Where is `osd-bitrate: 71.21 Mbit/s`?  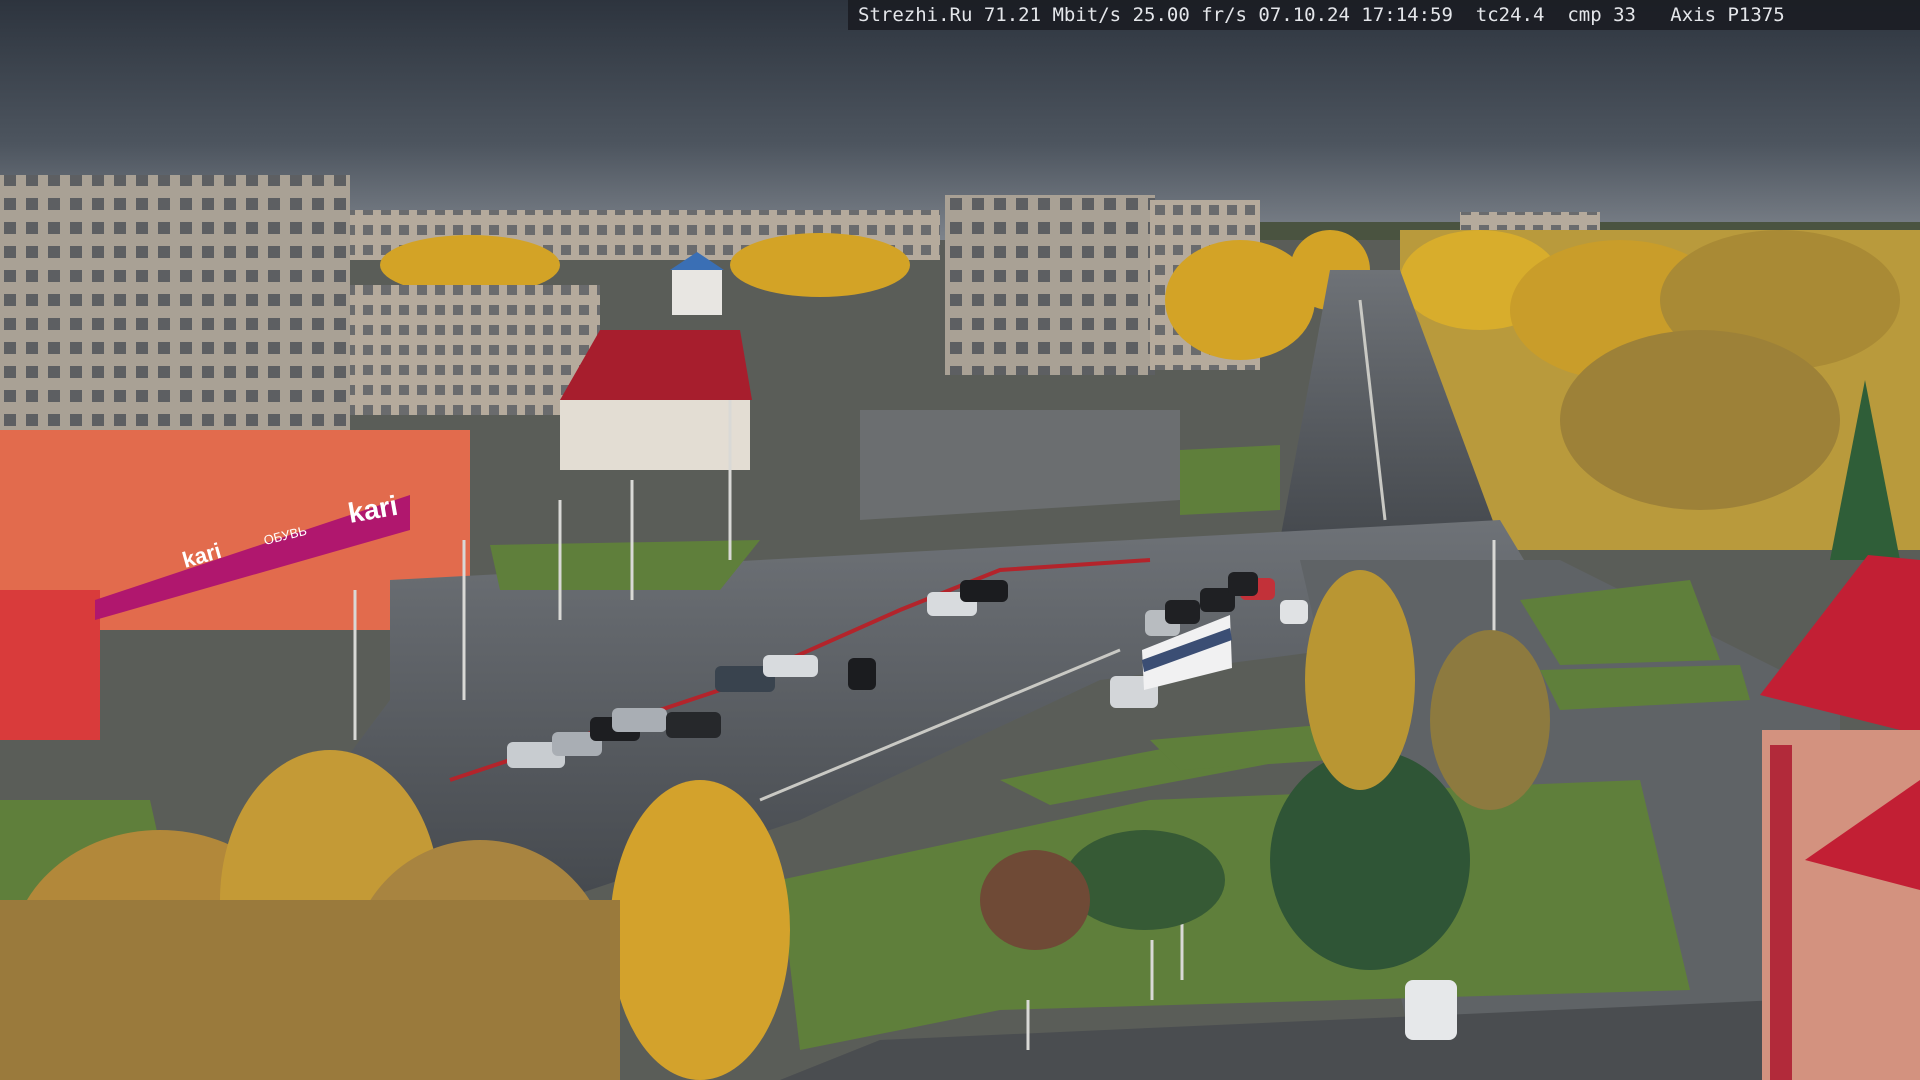
osd-bitrate: 71.21 Mbit/s is located at coordinates (1052, 15).